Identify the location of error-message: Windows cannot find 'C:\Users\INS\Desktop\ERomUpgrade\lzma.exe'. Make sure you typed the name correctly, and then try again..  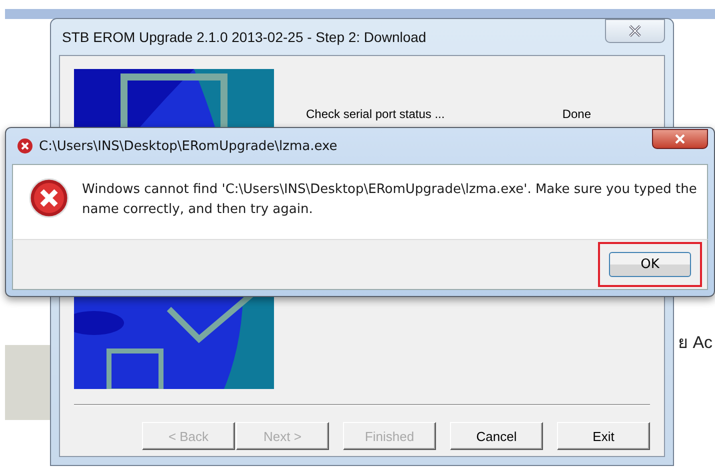
(390, 200).